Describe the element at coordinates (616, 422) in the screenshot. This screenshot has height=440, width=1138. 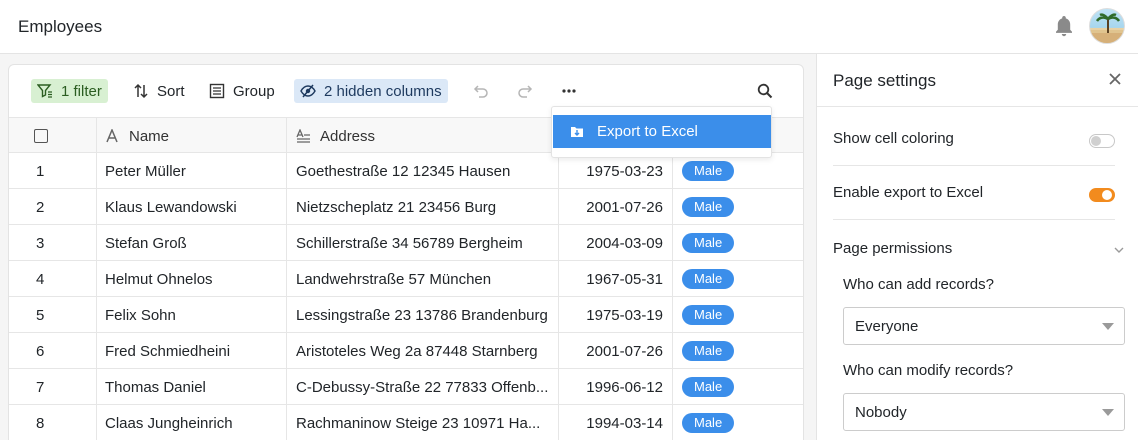
I see `date-cell: 1994-03-14` at that location.